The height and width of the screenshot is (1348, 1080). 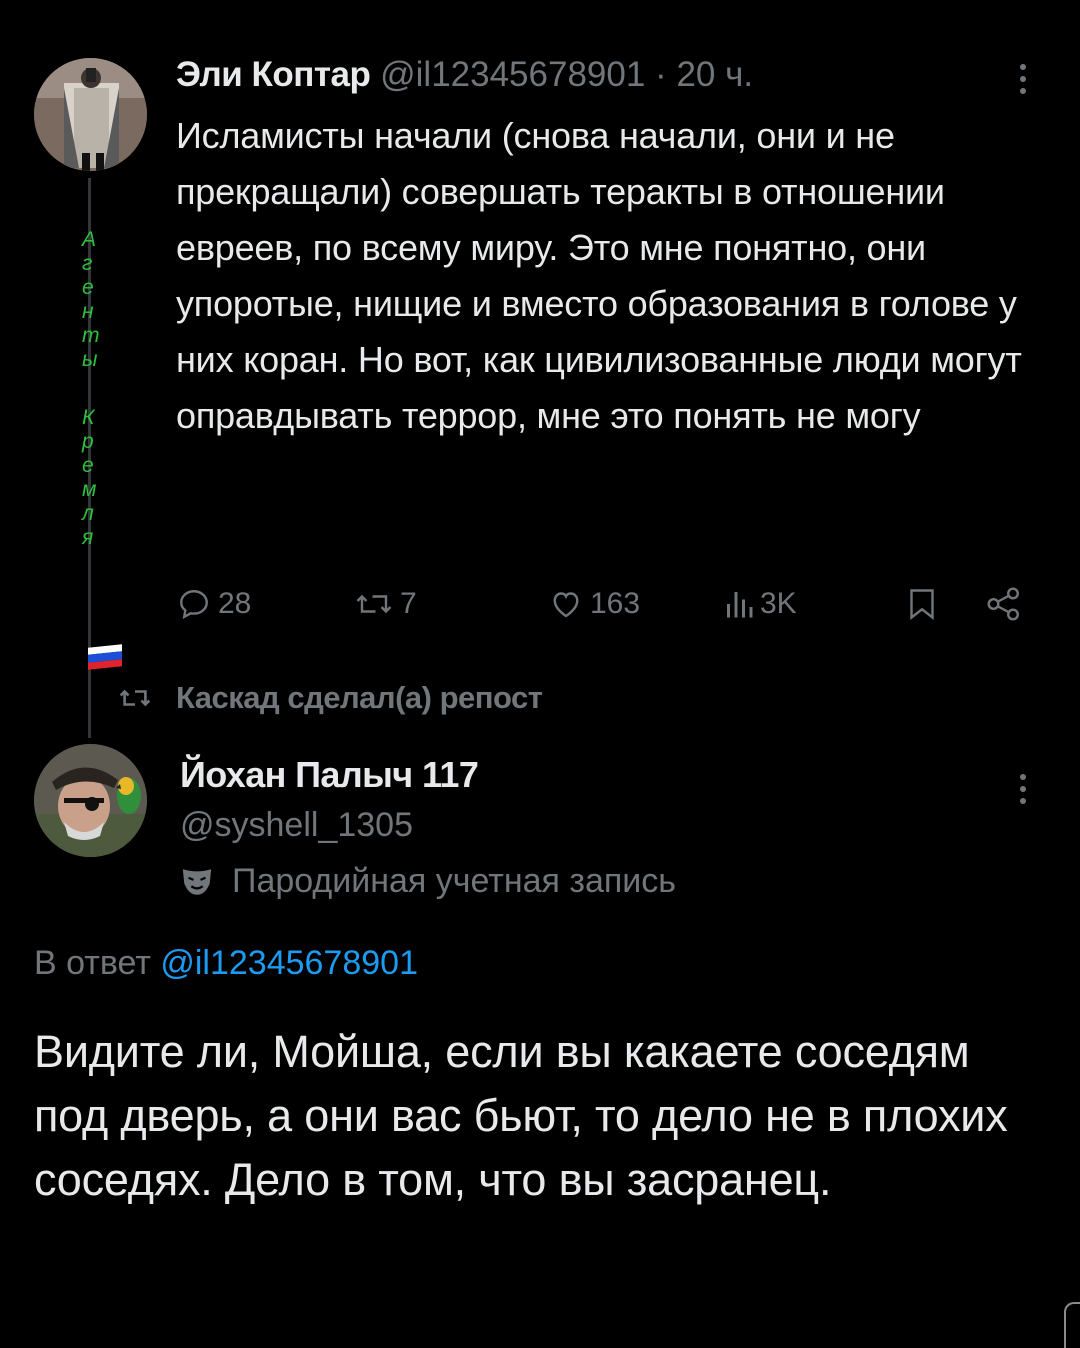 I want to click on bio-letter: ы, so click(x=90, y=359).